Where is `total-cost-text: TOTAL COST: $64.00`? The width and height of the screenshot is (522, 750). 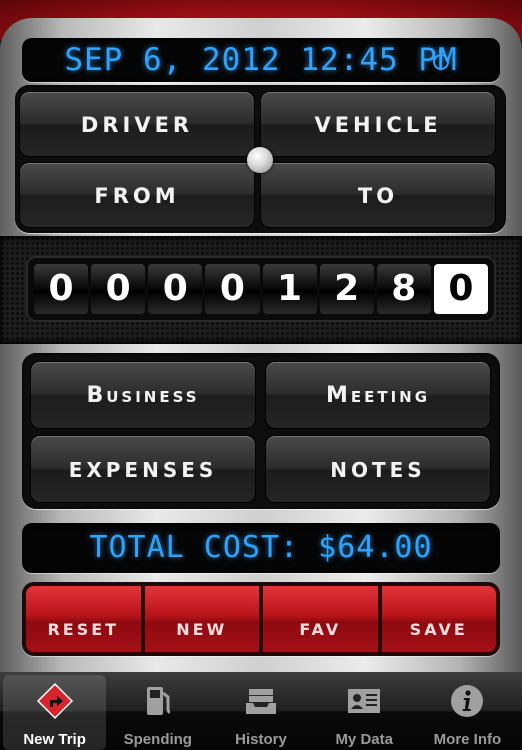
total-cost-text: TOTAL COST: $64.00 is located at coordinates (261, 547).